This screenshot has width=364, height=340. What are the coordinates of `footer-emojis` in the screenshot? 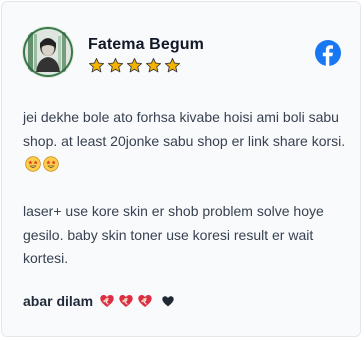 It's located at (137, 301).